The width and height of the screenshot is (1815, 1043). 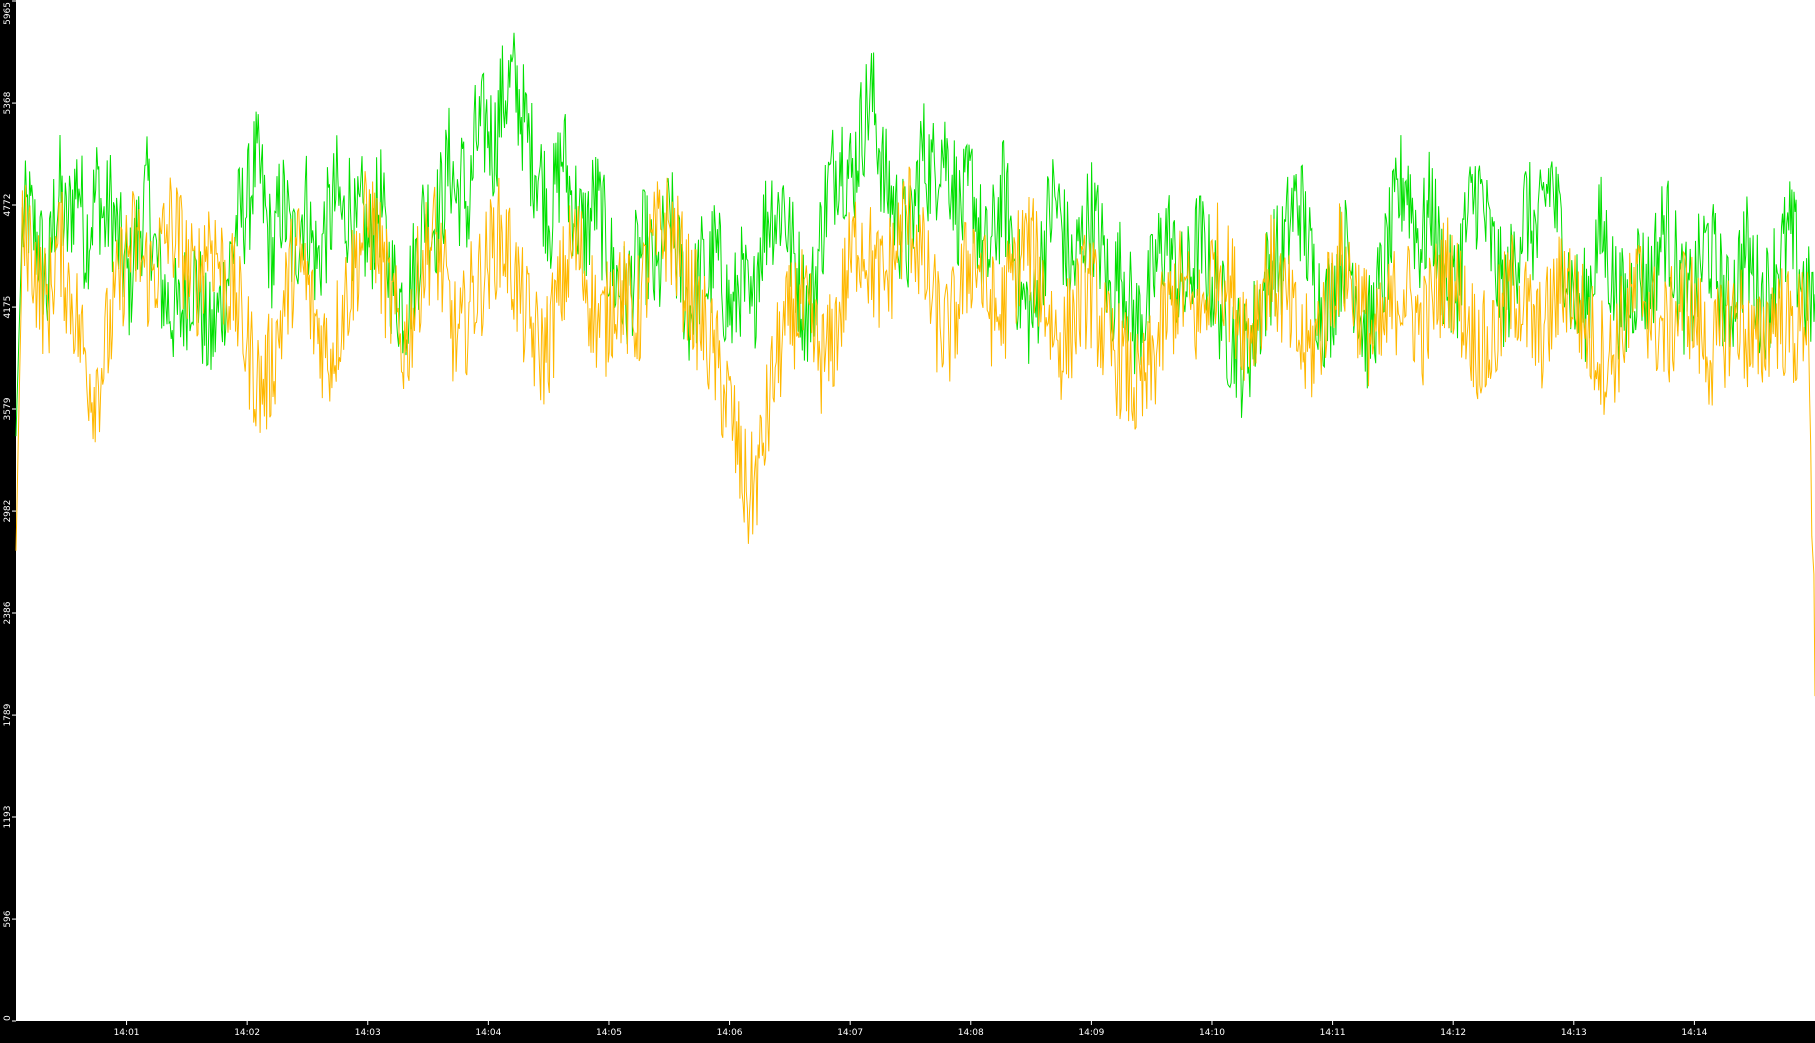 What do you see at coordinates (907, 1030) in the screenshot?
I see `x-axis-background` at bounding box center [907, 1030].